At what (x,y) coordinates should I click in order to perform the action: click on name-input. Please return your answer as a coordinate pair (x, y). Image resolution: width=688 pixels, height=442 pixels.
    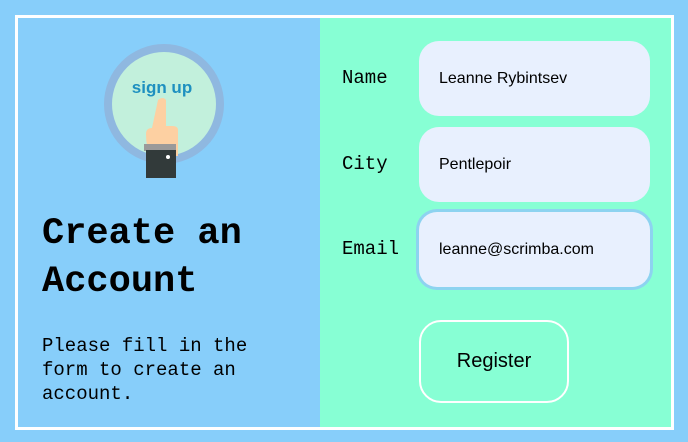
    Looking at the image, I should click on (534, 78).